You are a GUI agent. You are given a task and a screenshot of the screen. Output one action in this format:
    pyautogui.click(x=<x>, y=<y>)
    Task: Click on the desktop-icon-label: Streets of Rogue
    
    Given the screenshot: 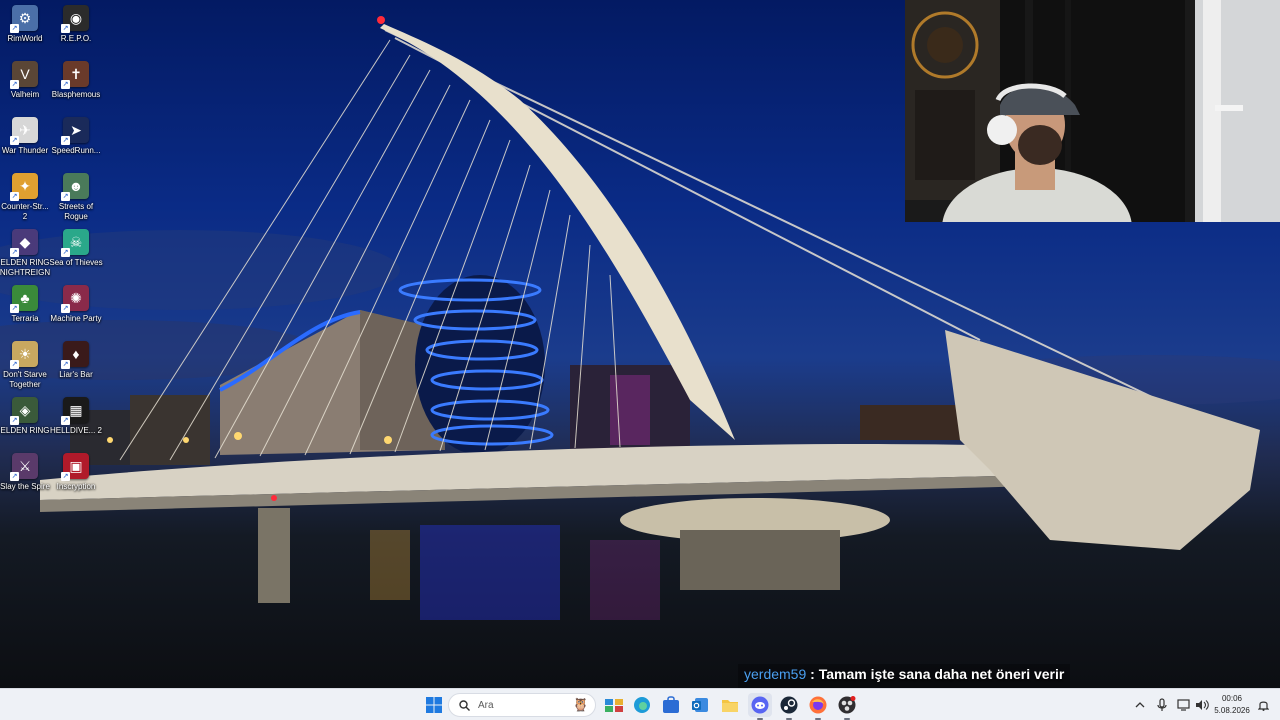 What is the action you would take?
    pyautogui.click(x=76, y=211)
    